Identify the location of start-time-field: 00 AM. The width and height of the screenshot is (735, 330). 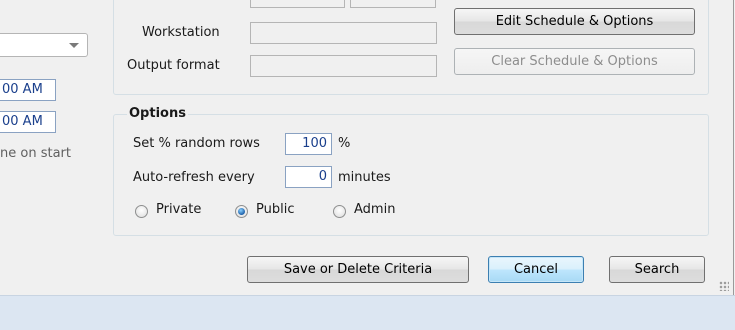
(28, 90).